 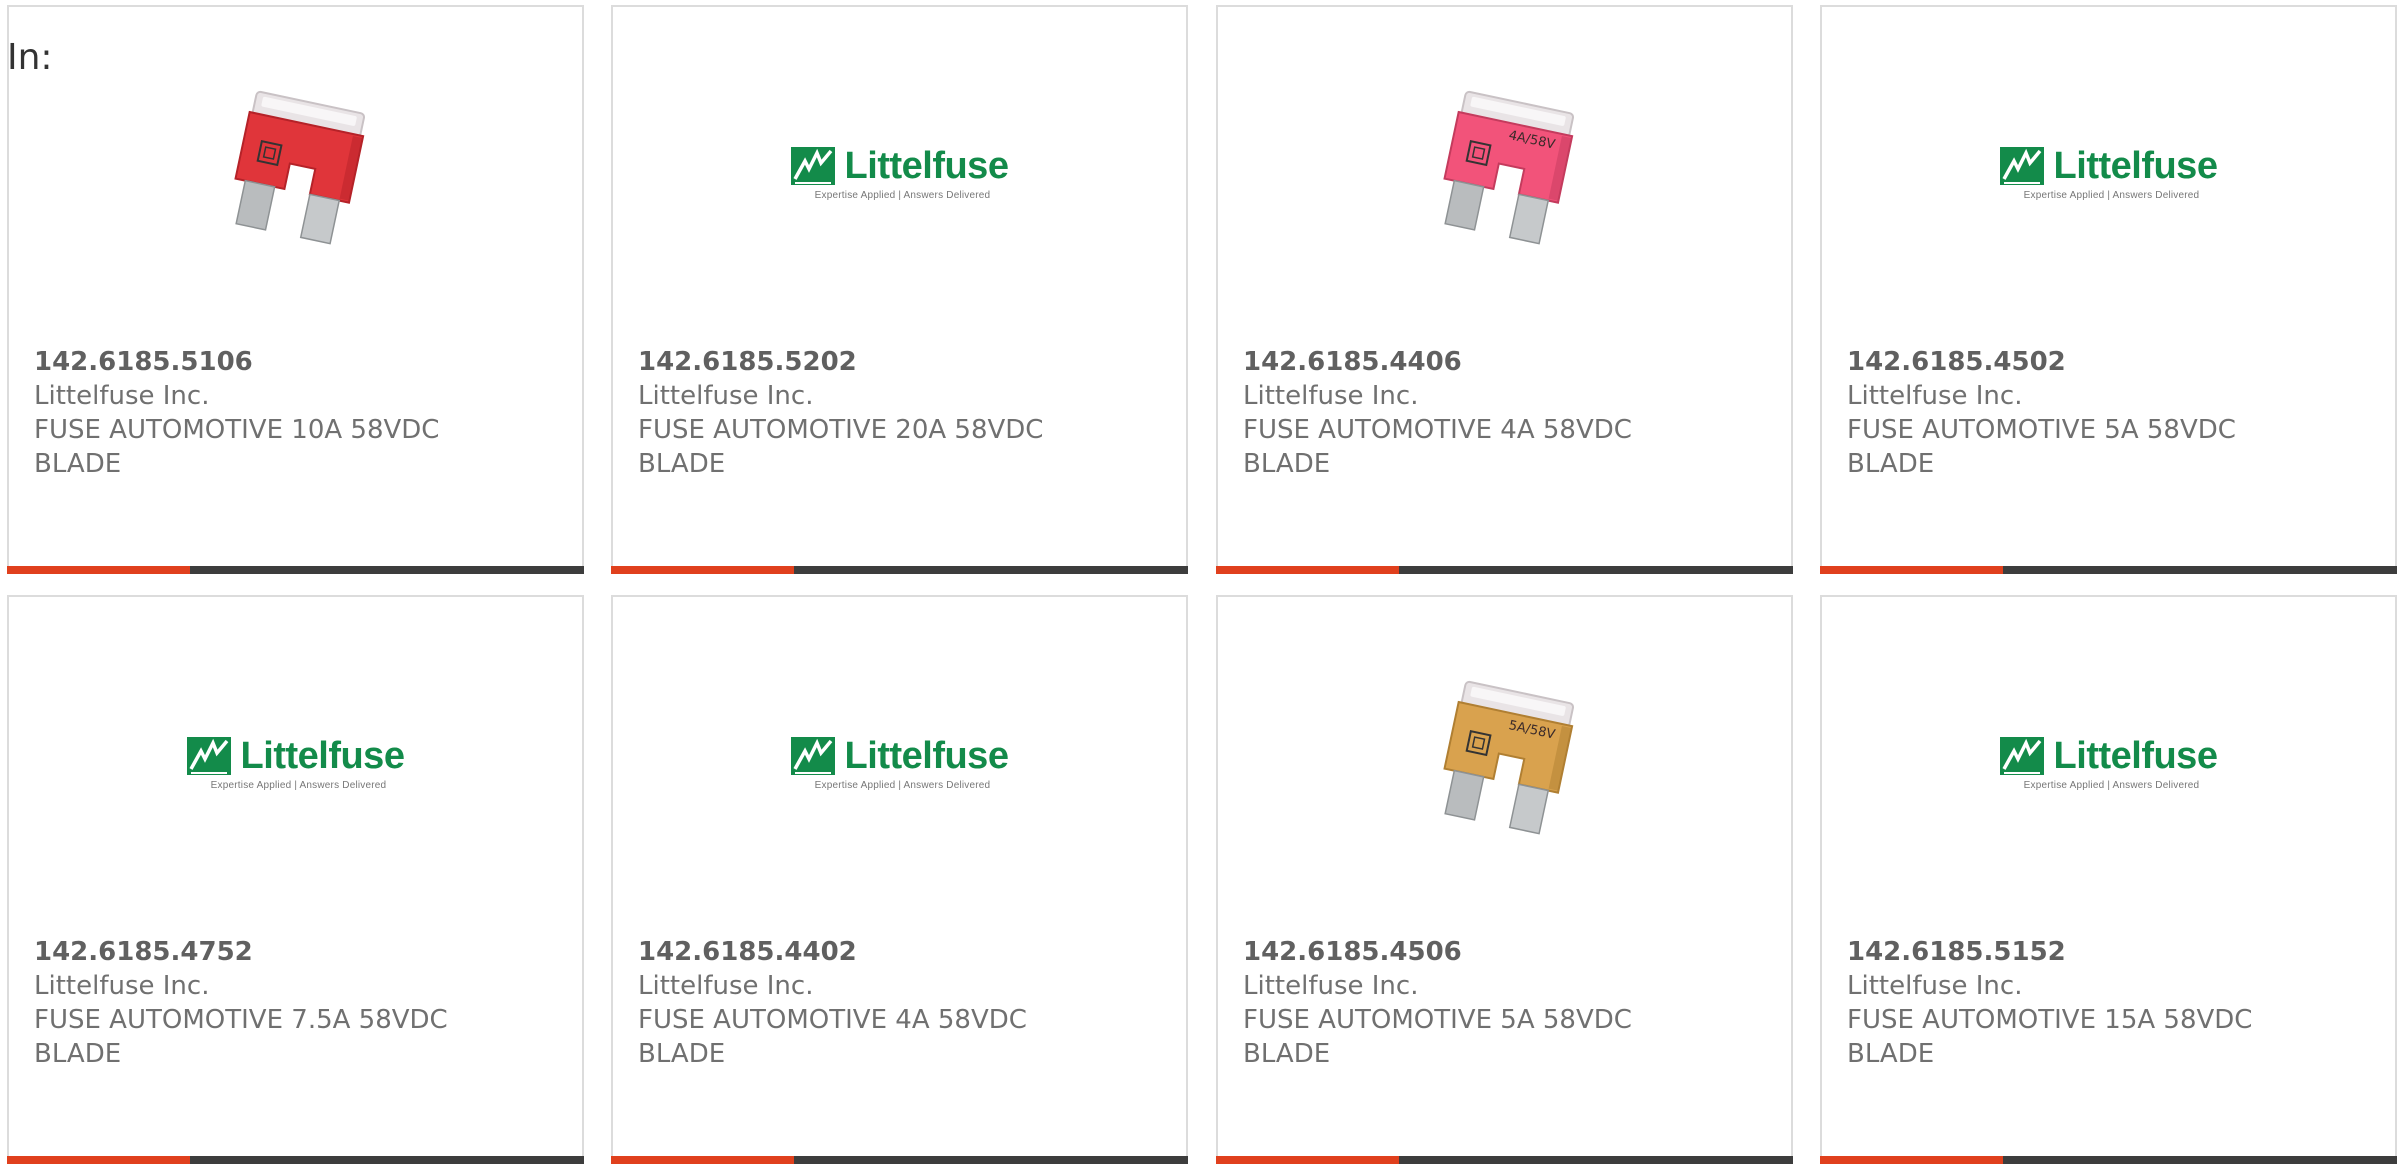 I want to click on part-number: 142.6185.4406, so click(x=1507, y=362).